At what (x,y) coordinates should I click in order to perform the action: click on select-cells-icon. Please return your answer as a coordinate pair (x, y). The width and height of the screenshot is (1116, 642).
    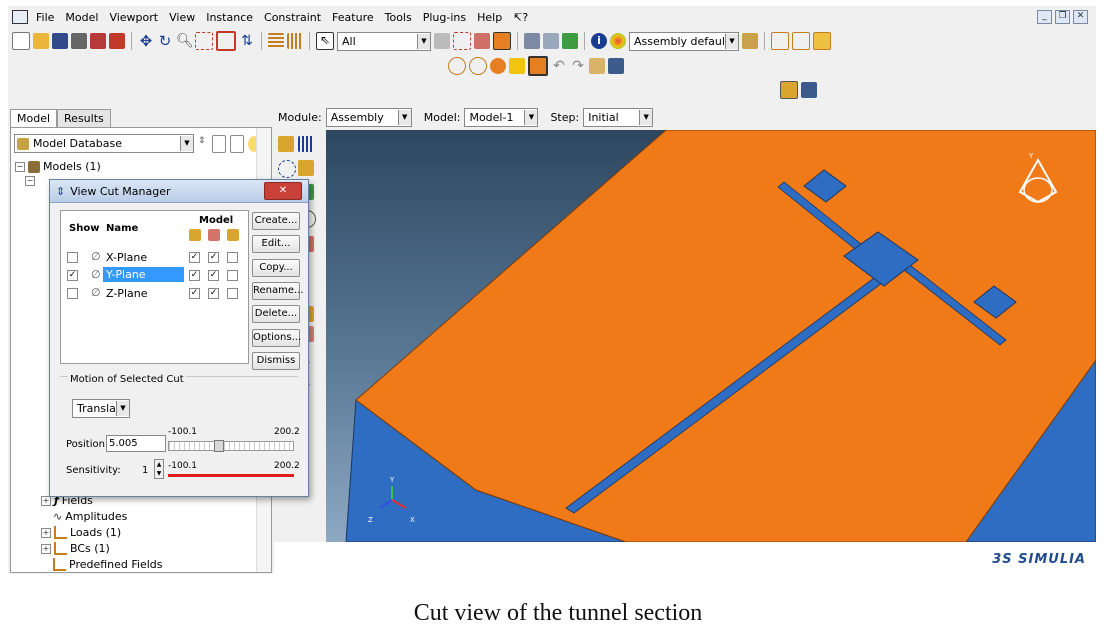
    Looking at the image, I should click on (482, 41).